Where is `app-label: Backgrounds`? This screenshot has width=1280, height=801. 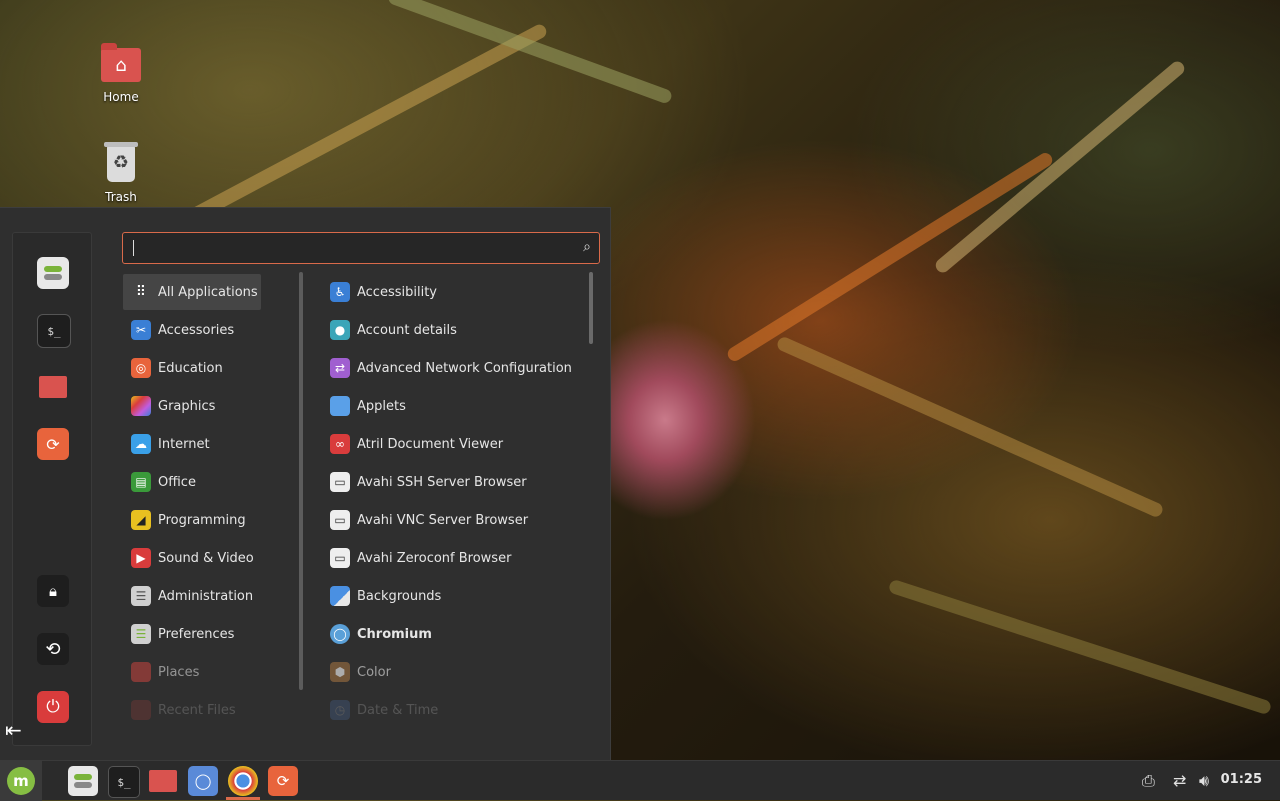
app-label: Backgrounds is located at coordinates (399, 596).